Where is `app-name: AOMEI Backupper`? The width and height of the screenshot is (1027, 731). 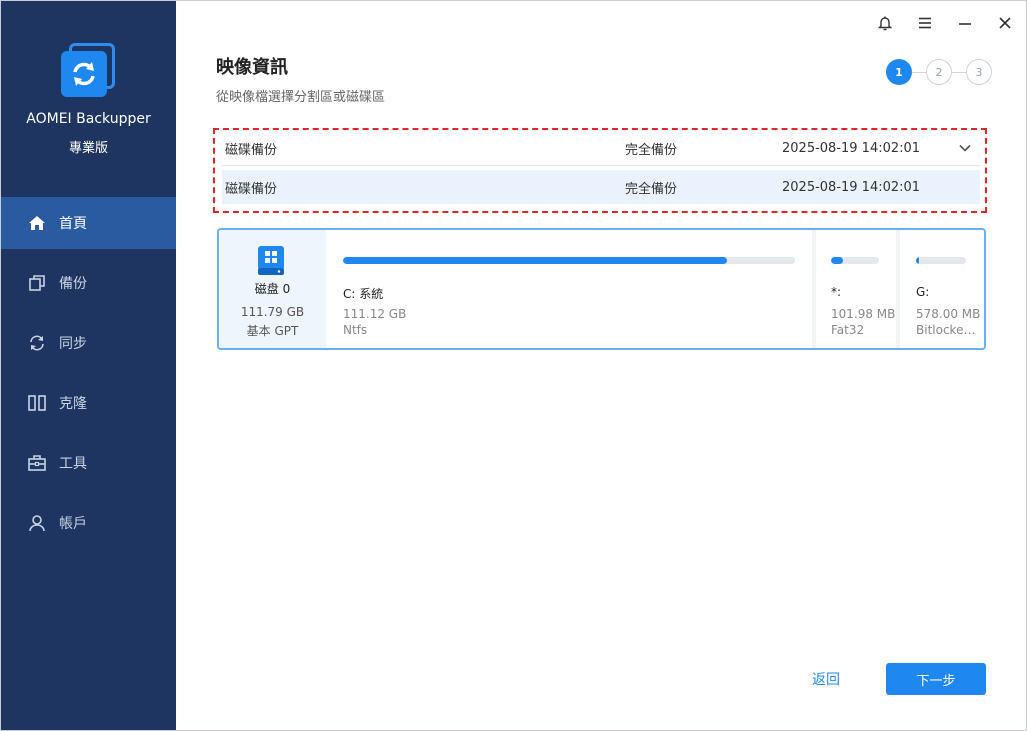
app-name: AOMEI Backupper is located at coordinates (88, 119).